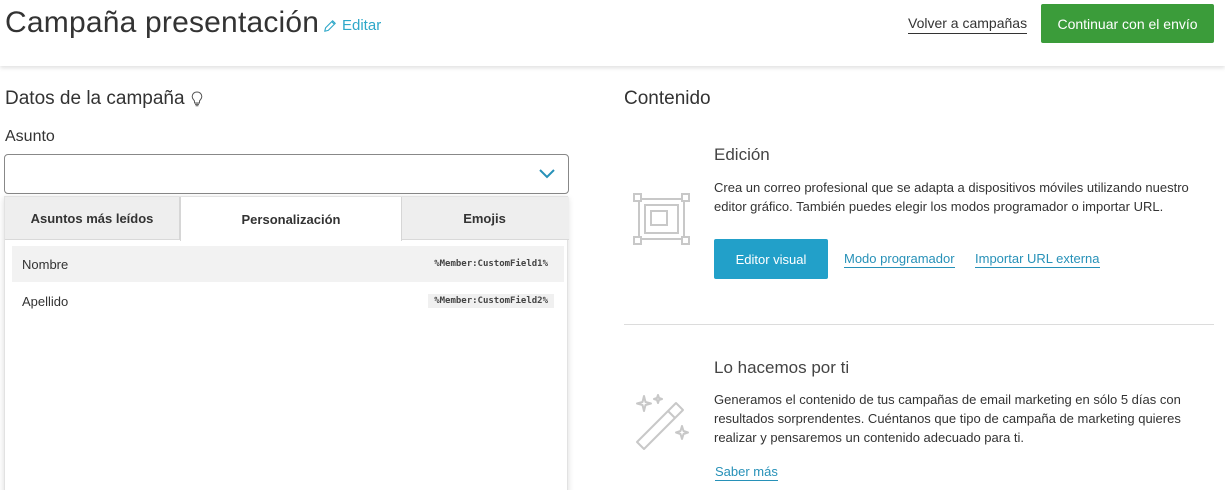  What do you see at coordinates (92, 218) in the screenshot?
I see `tab-most-read-subjects: Asuntos más leídos` at bounding box center [92, 218].